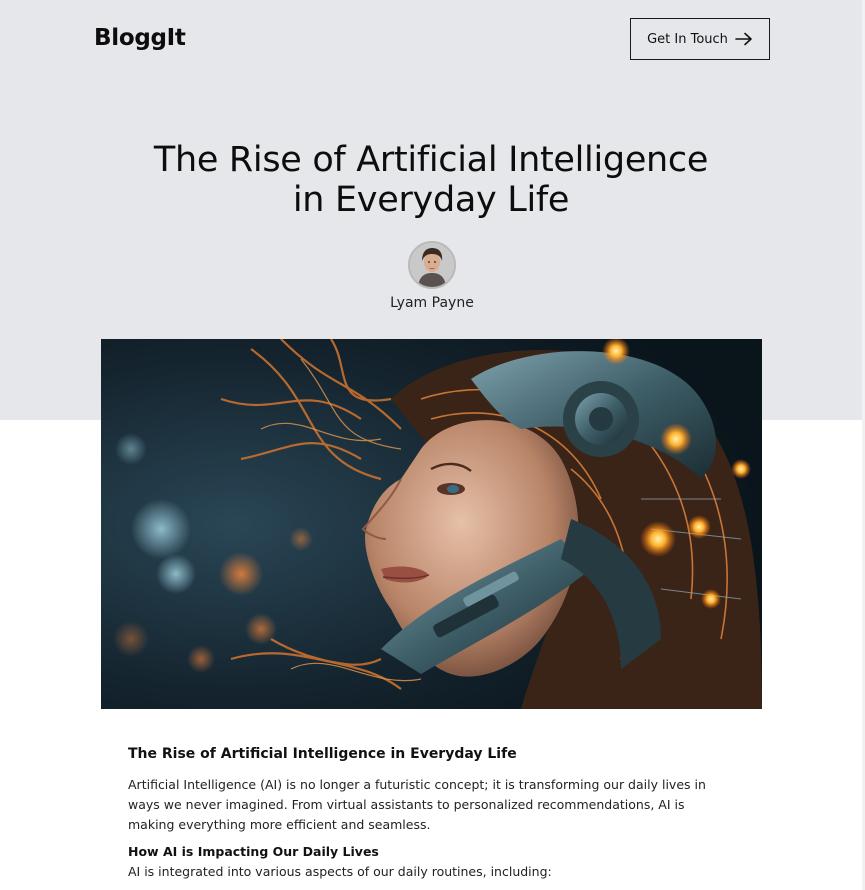 Image resolution: width=865 pixels, height=890 pixels. I want to click on get-in-touch-button: Get In Touch, so click(700, 39).